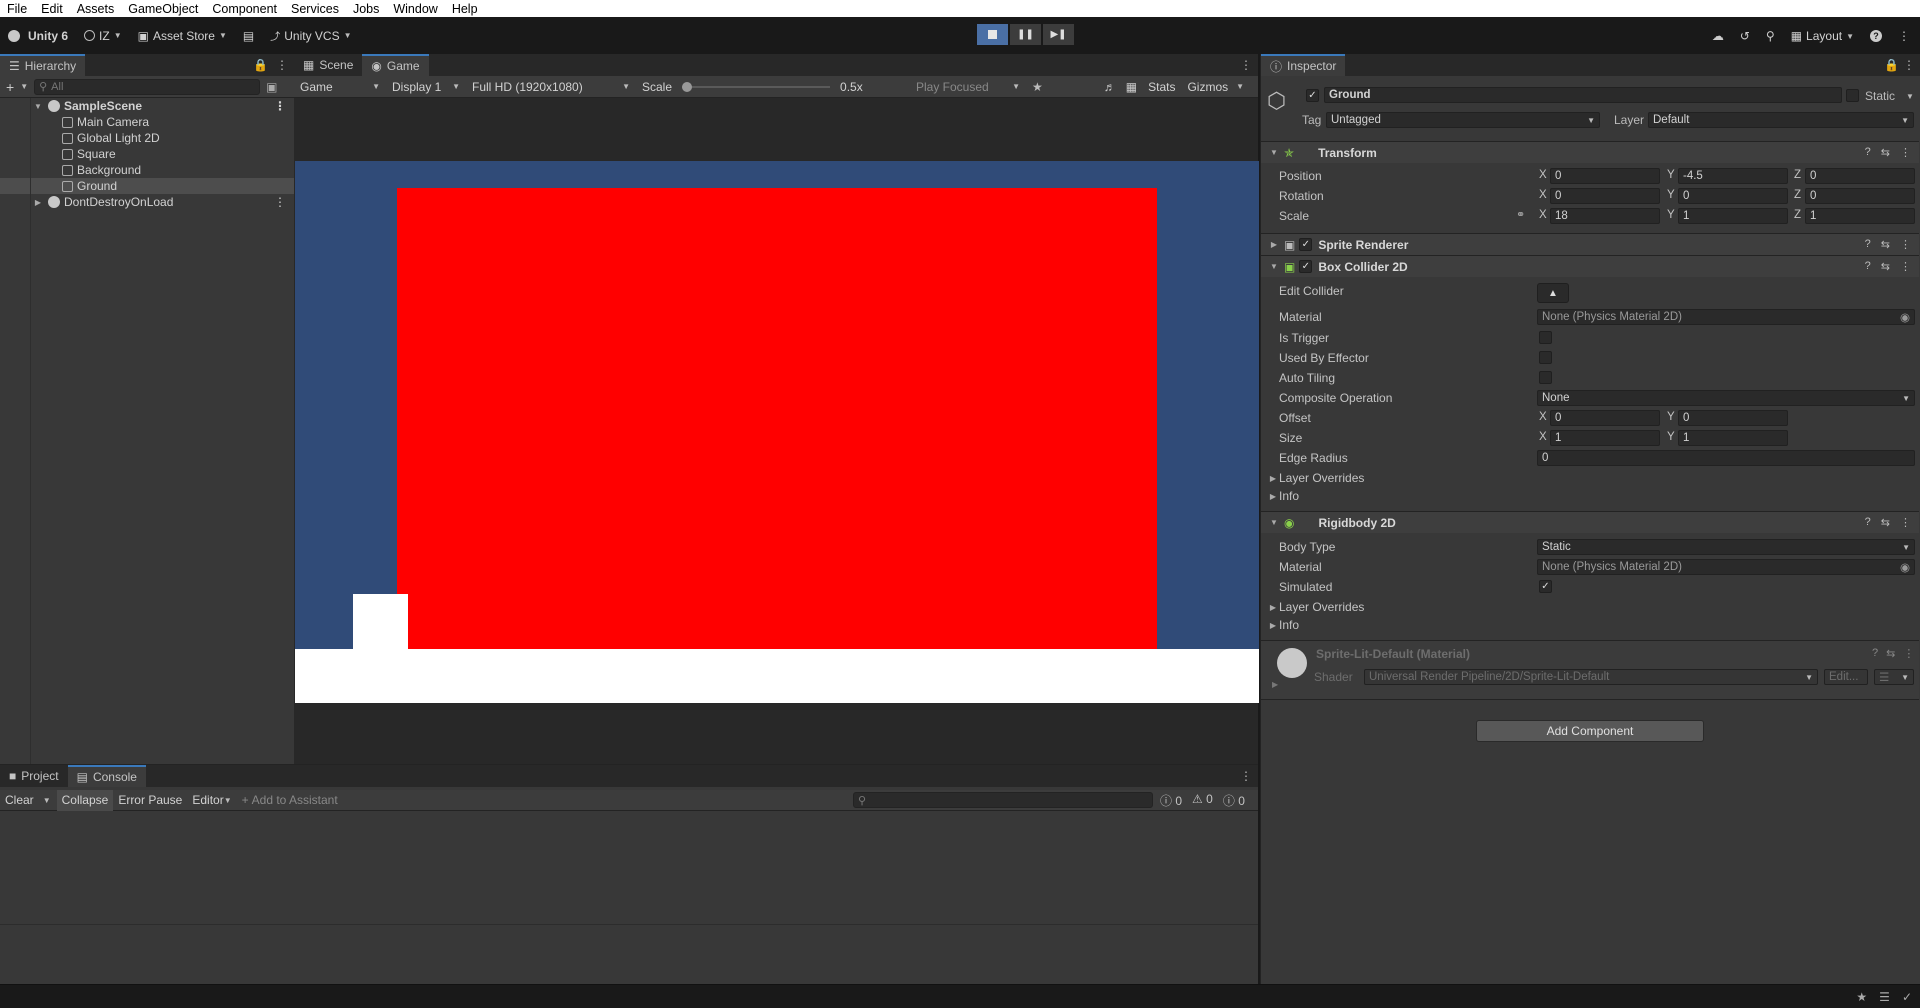 The width and height of the screenshot is (1920, 1008). Describe the element at coordinates (1003, 800) in the screenshot. I see `console-search-input: ⚲` at that location.